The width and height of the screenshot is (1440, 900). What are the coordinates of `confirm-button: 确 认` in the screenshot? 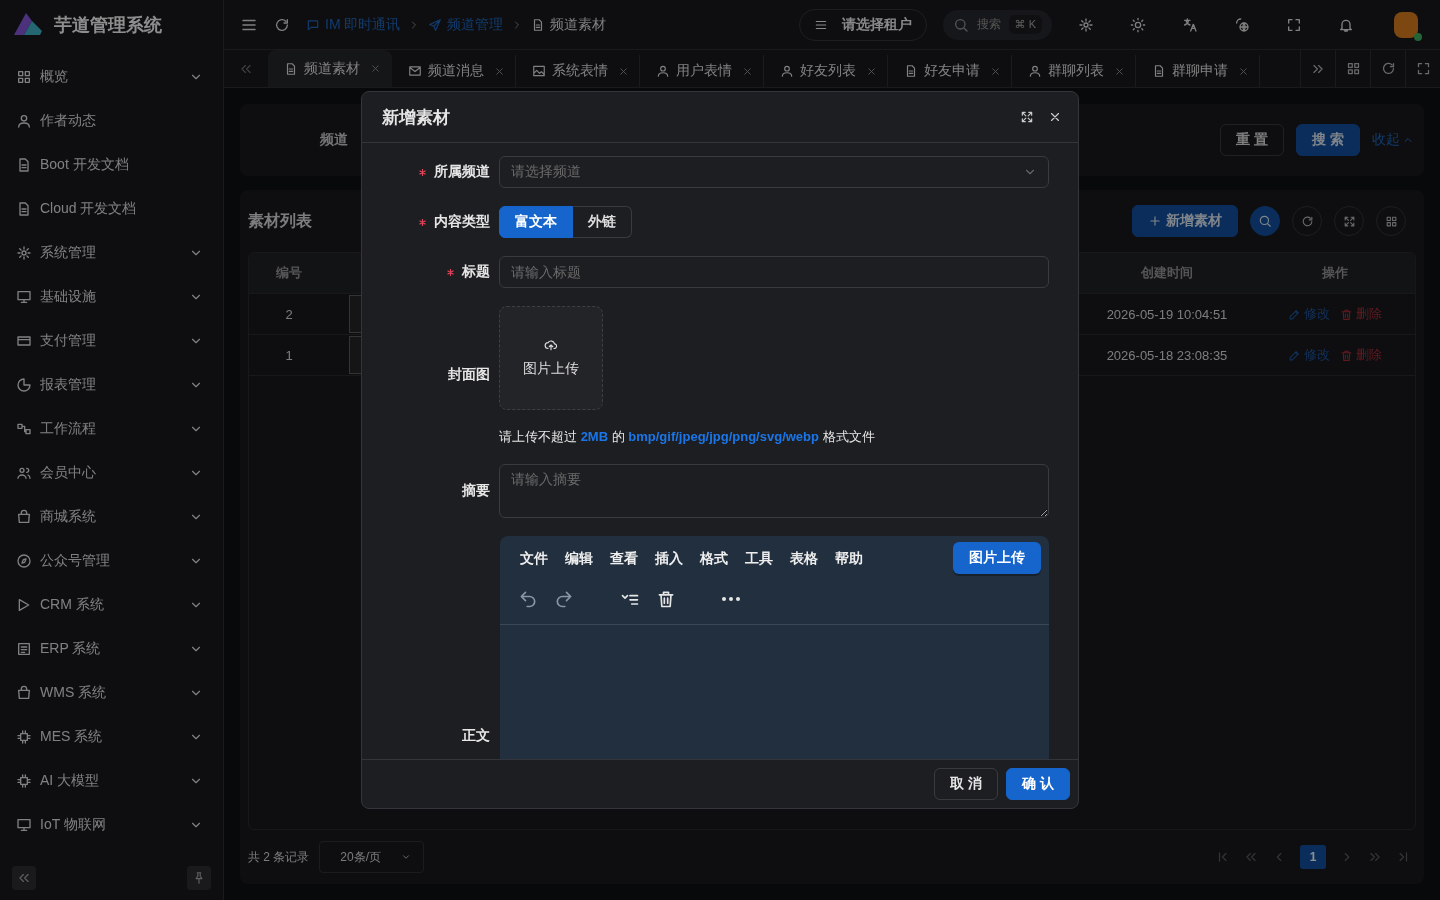 It's located at (1038, 784).